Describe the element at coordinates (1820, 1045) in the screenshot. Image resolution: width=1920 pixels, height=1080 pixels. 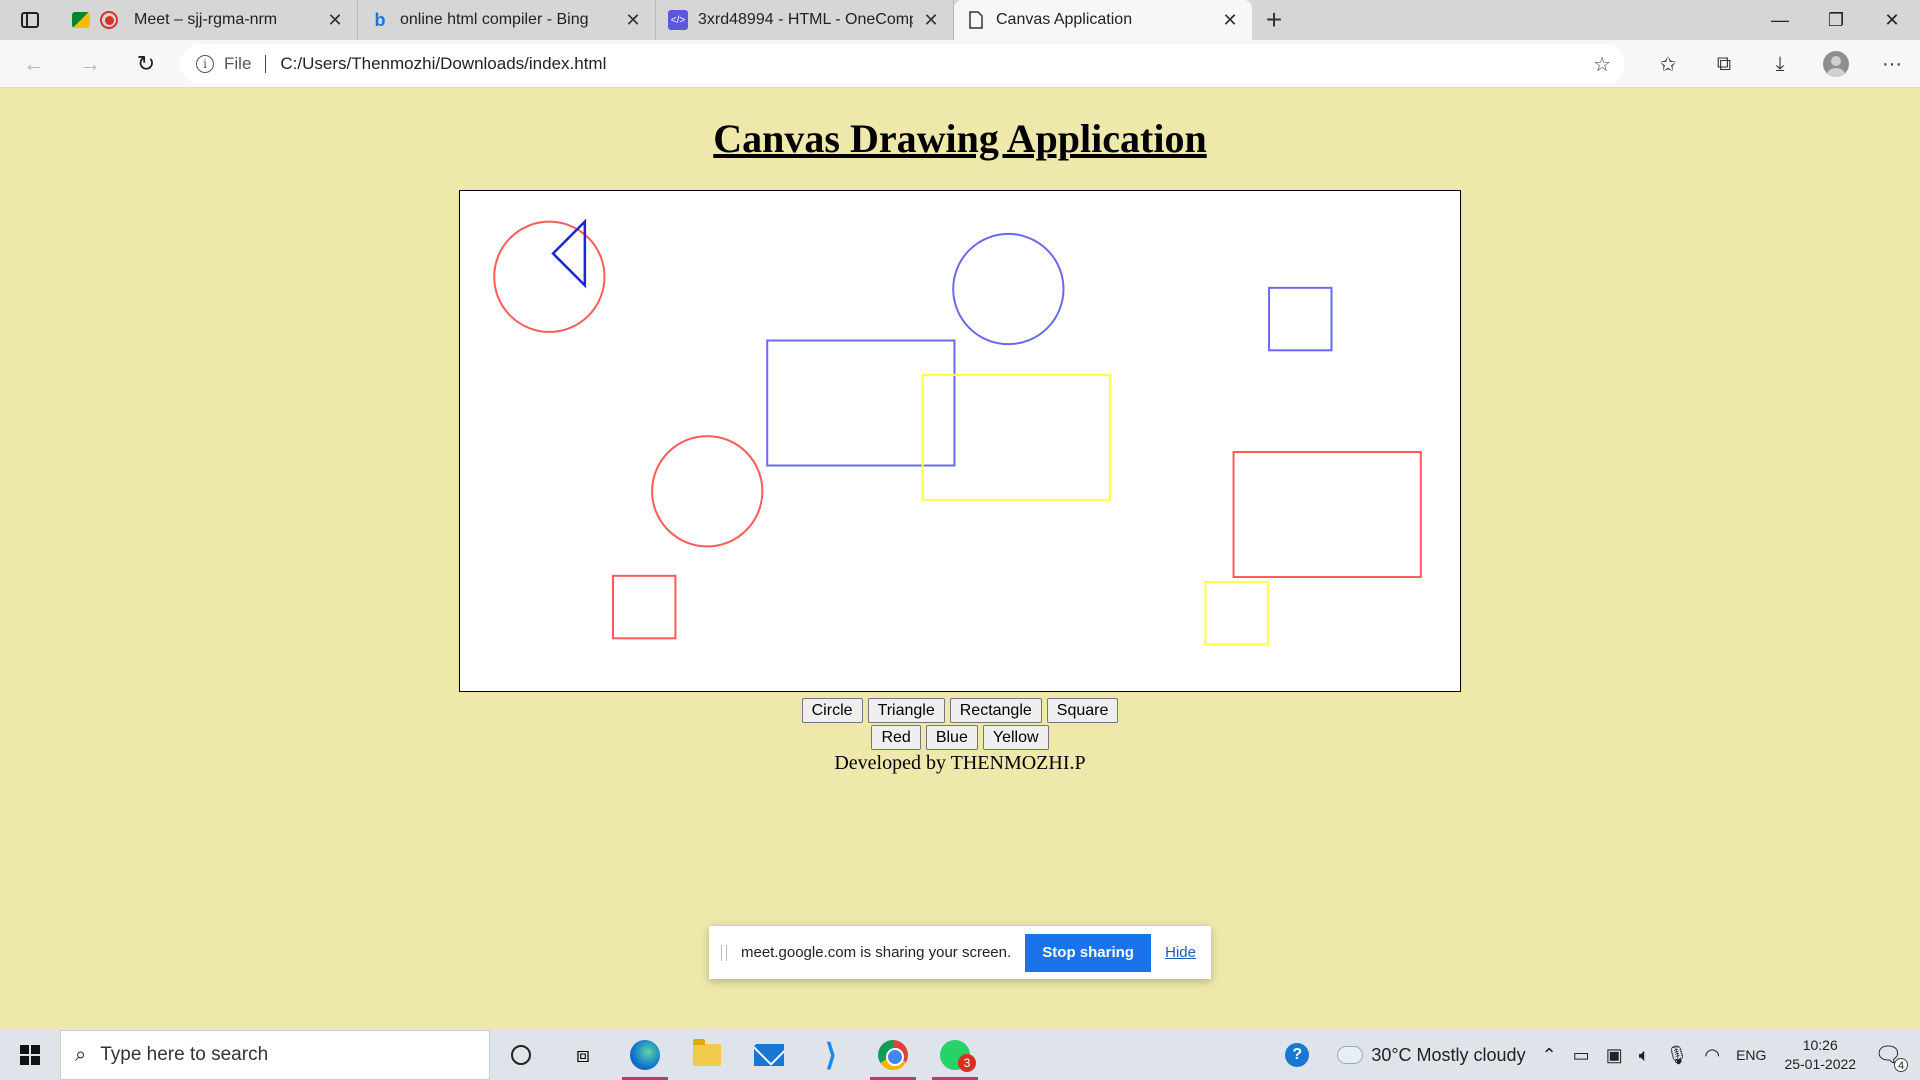
I see `clock-time: 10:26` at that location.